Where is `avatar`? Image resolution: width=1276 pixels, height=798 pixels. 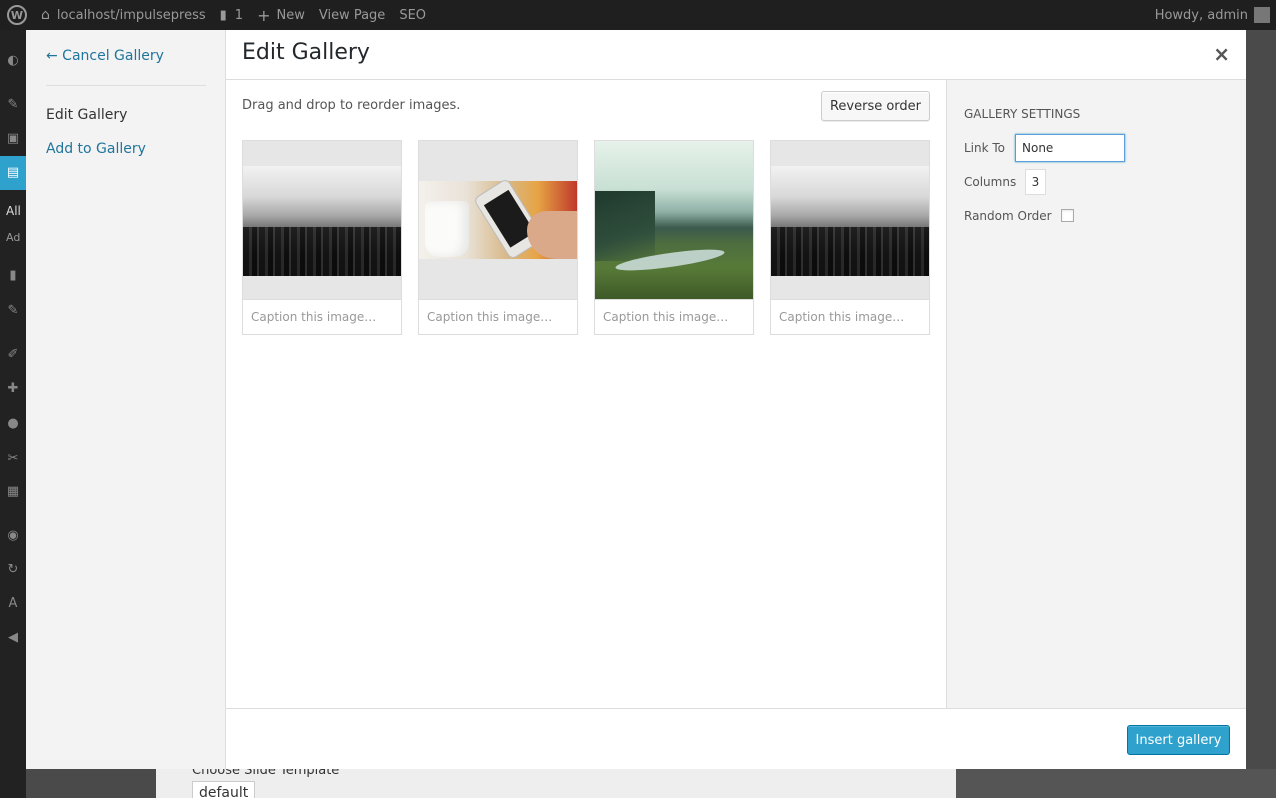 avatar is located at coordinates (1262, 15).